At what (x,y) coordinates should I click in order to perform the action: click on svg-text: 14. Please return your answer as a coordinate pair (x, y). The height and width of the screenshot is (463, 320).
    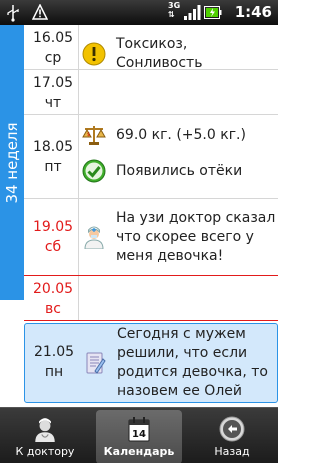
    Looking at the image, I should click on (139, 434).